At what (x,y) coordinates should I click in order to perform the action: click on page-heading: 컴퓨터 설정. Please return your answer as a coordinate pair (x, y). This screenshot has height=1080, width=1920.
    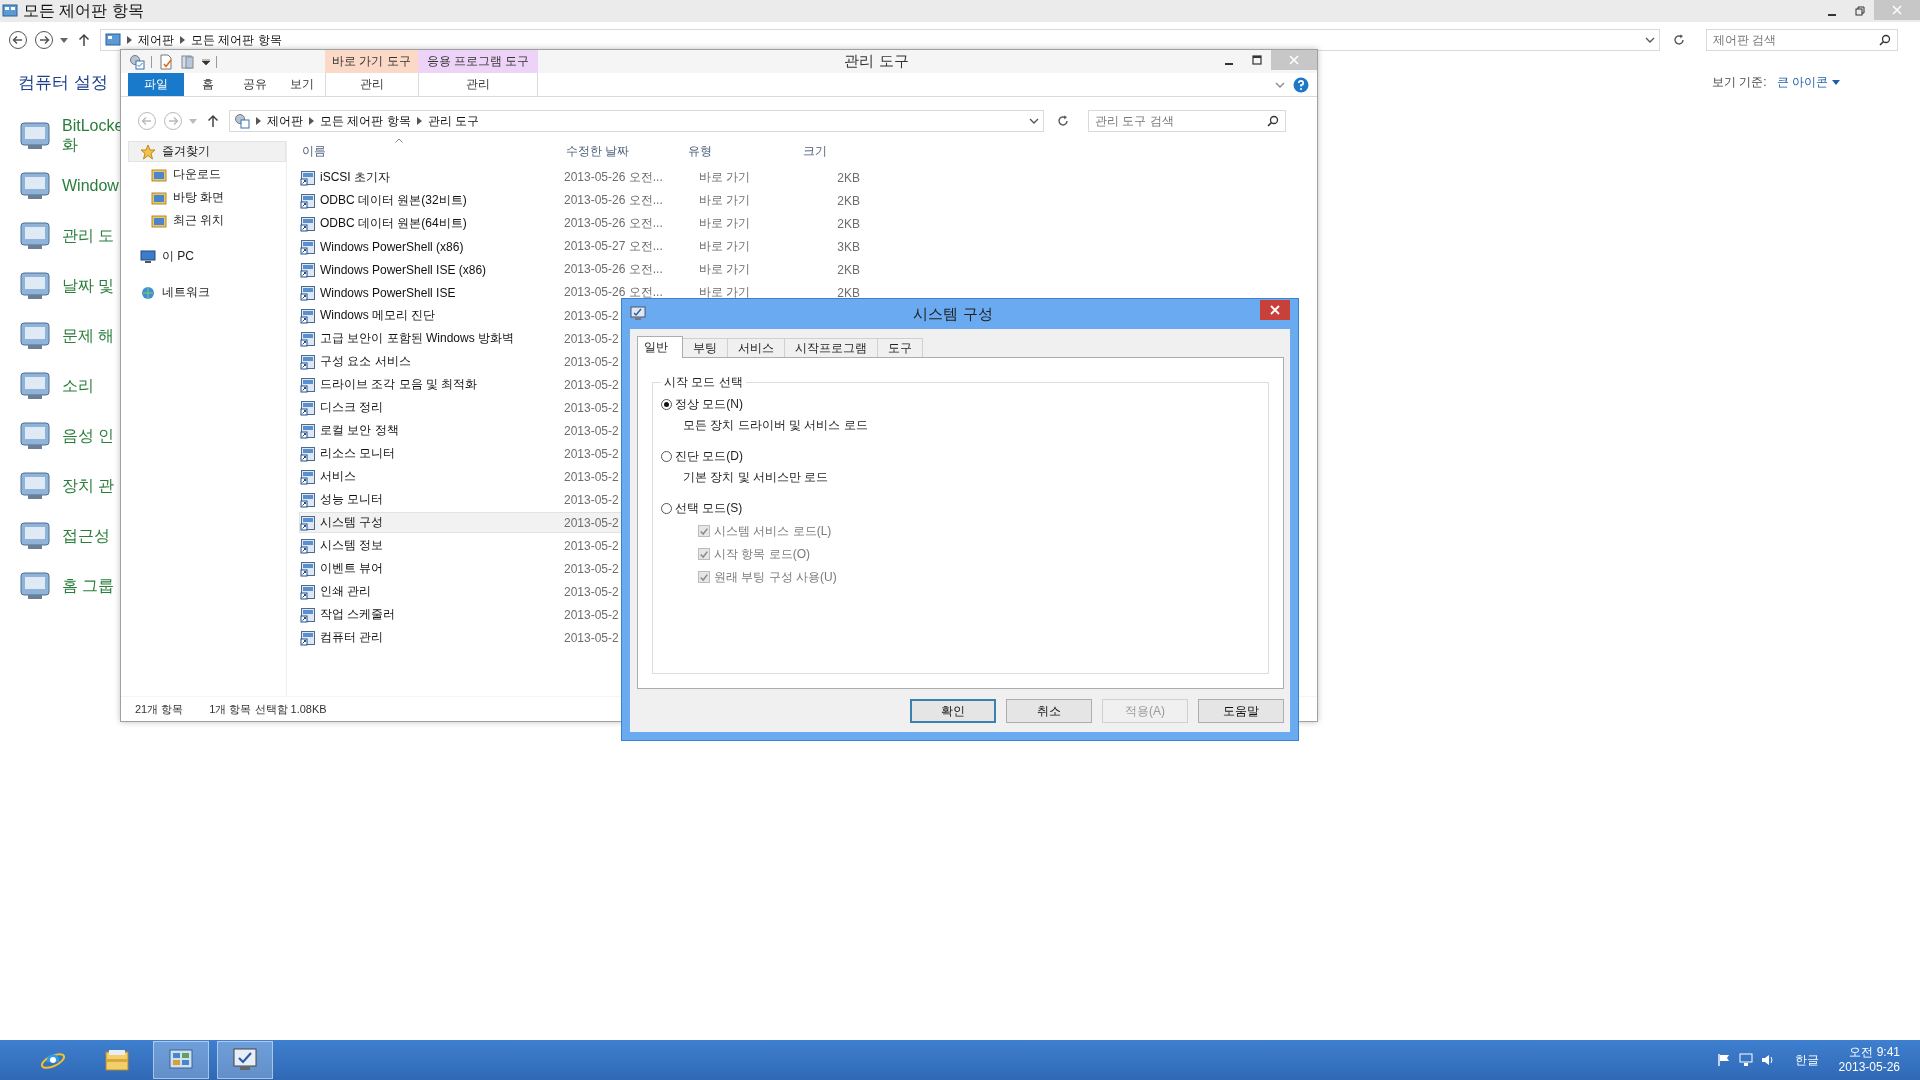
    Looking at the image, I should click on (63, 83).